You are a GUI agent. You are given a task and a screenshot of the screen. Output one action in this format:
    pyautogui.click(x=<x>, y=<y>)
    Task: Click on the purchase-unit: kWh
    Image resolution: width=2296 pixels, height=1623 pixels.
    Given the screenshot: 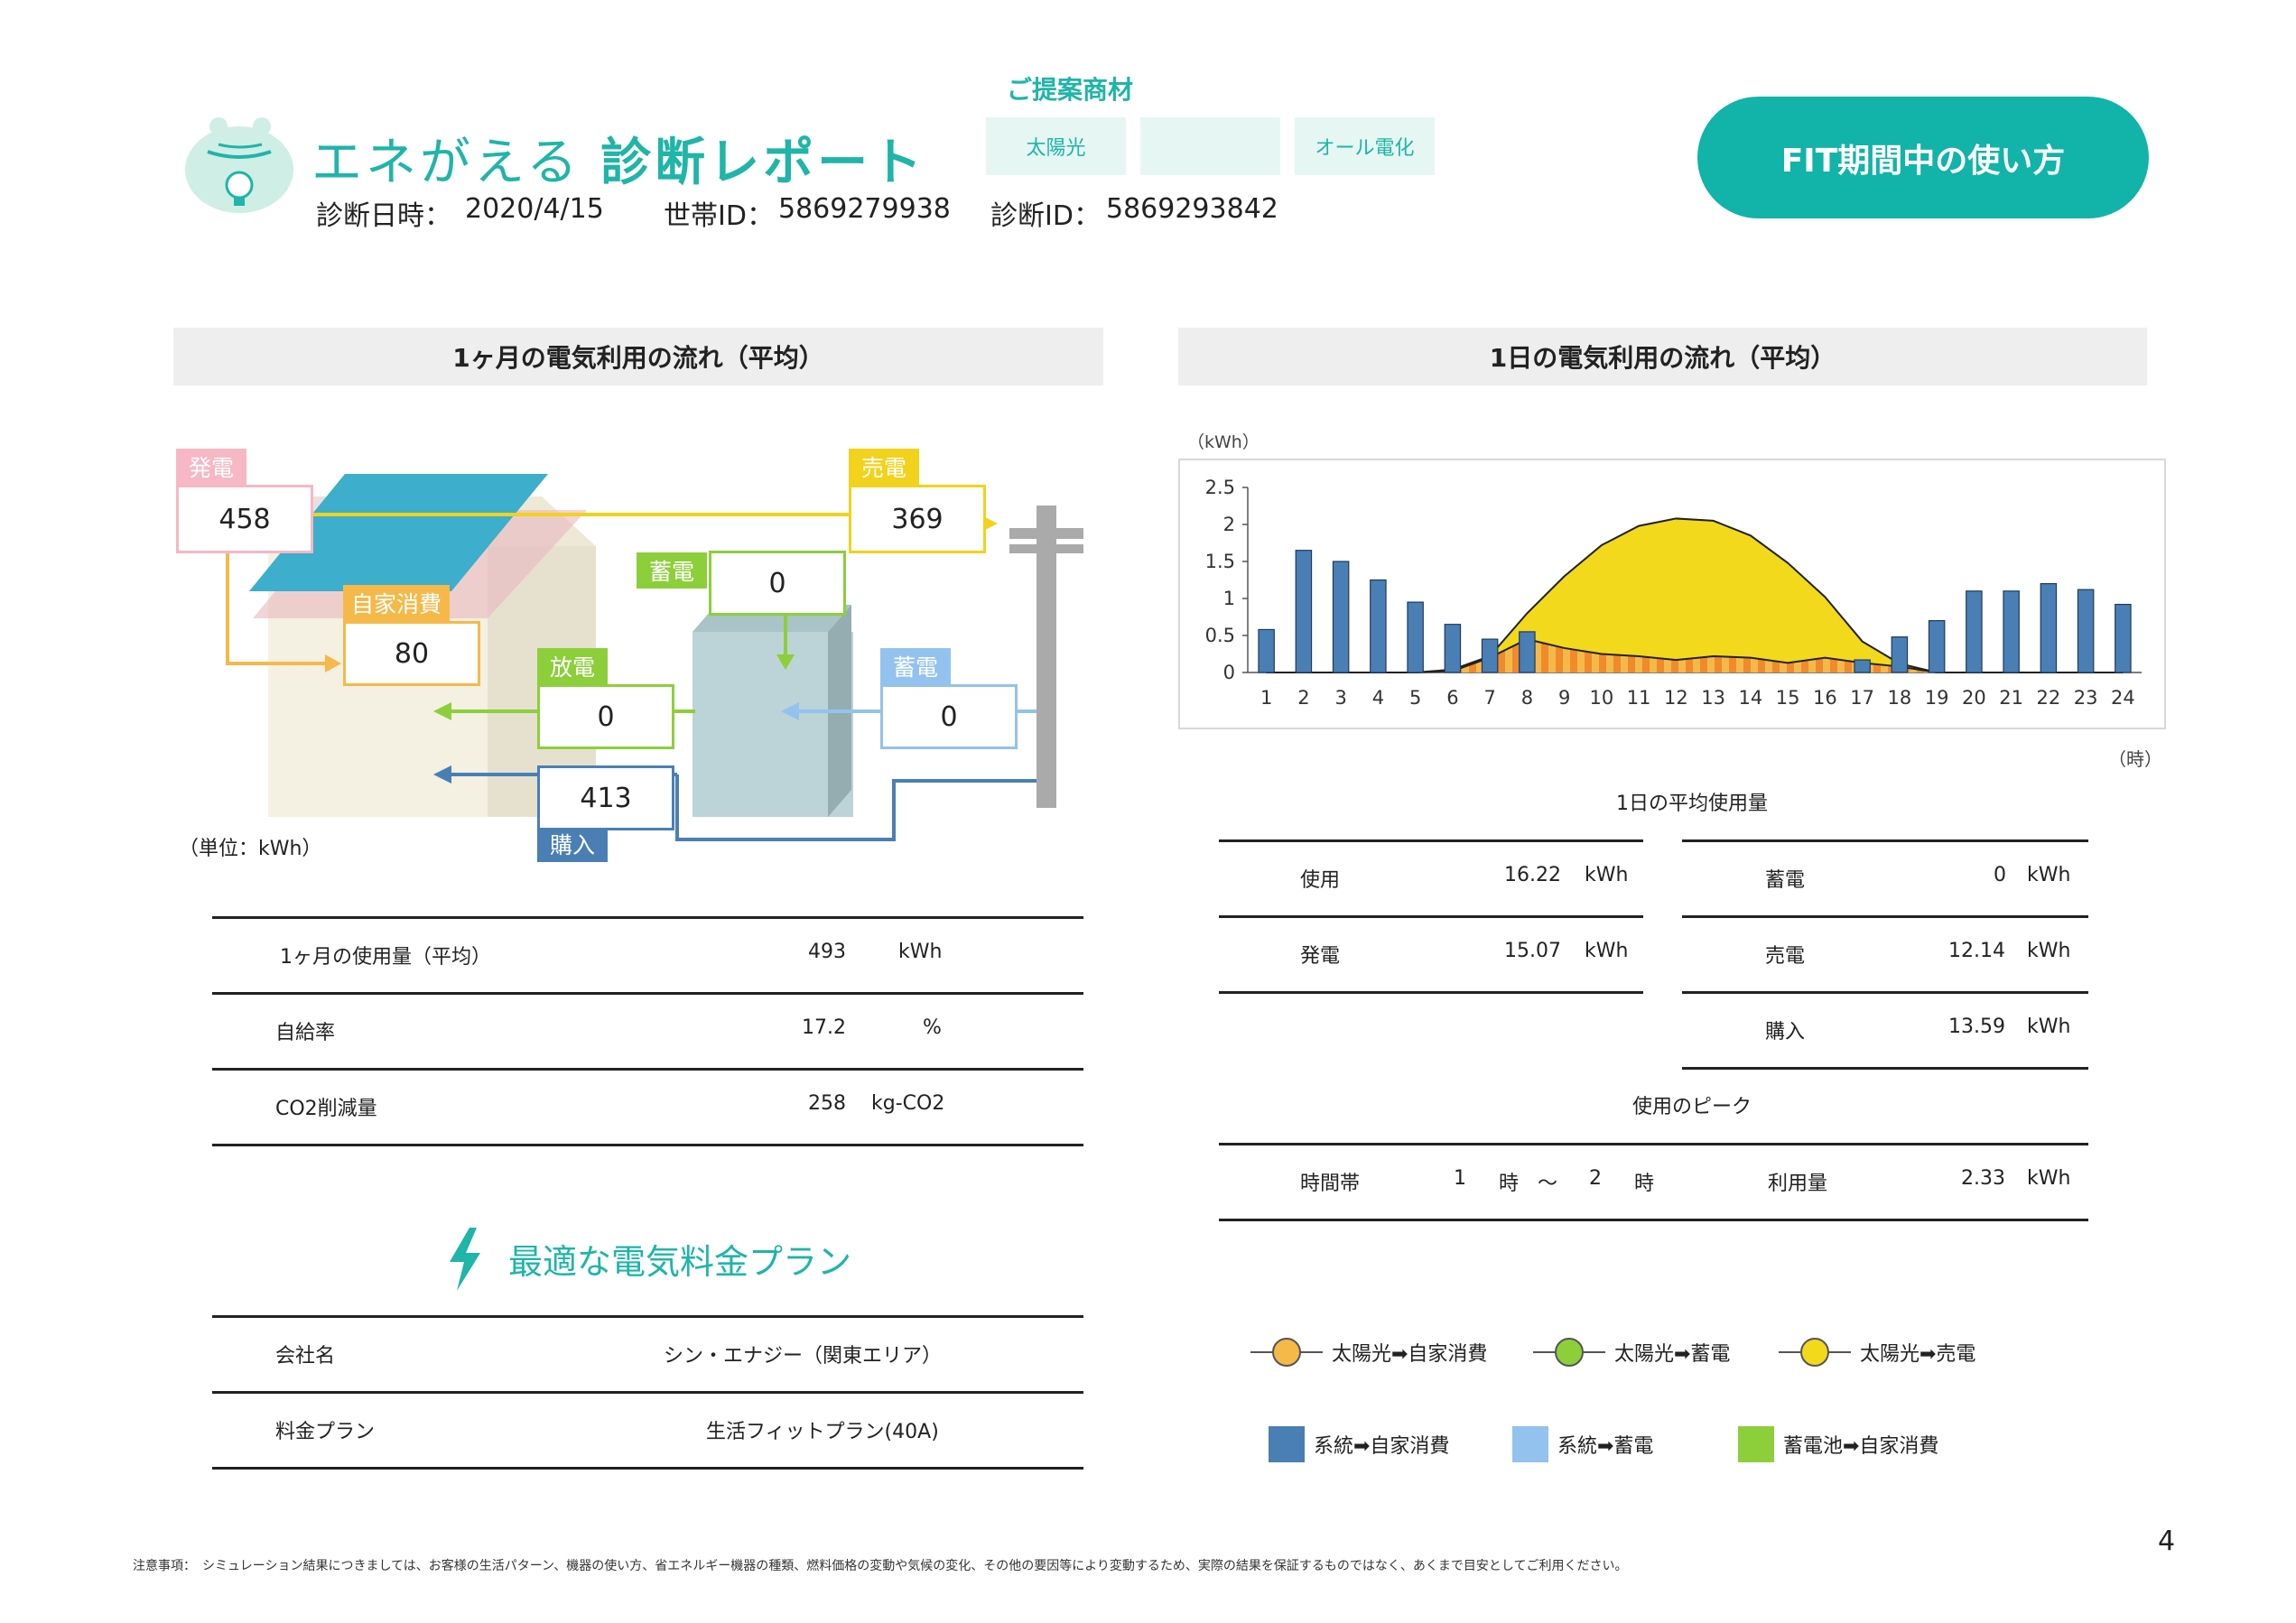 What is the action you would take?
    pyautogui.click(x=2049, y=1027)
    